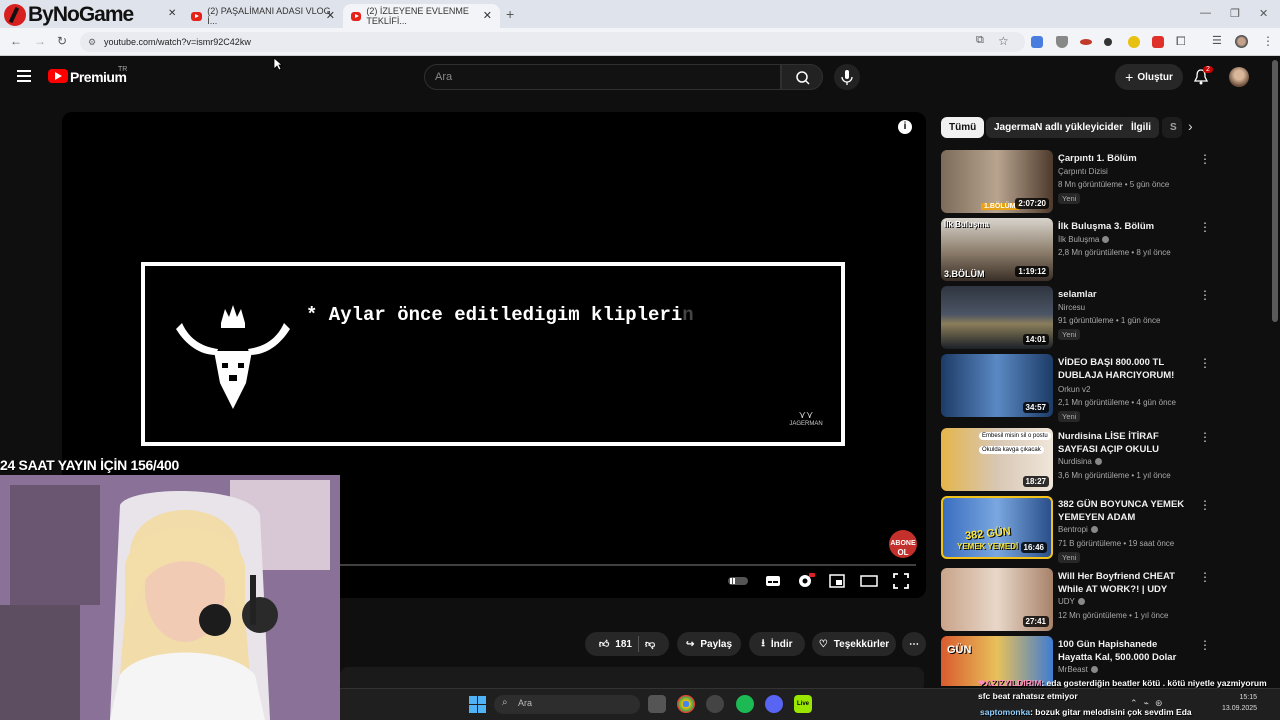  Describe the element at coordinates (657, 704) in the screenshot. I see `task-view-icon` at that location.